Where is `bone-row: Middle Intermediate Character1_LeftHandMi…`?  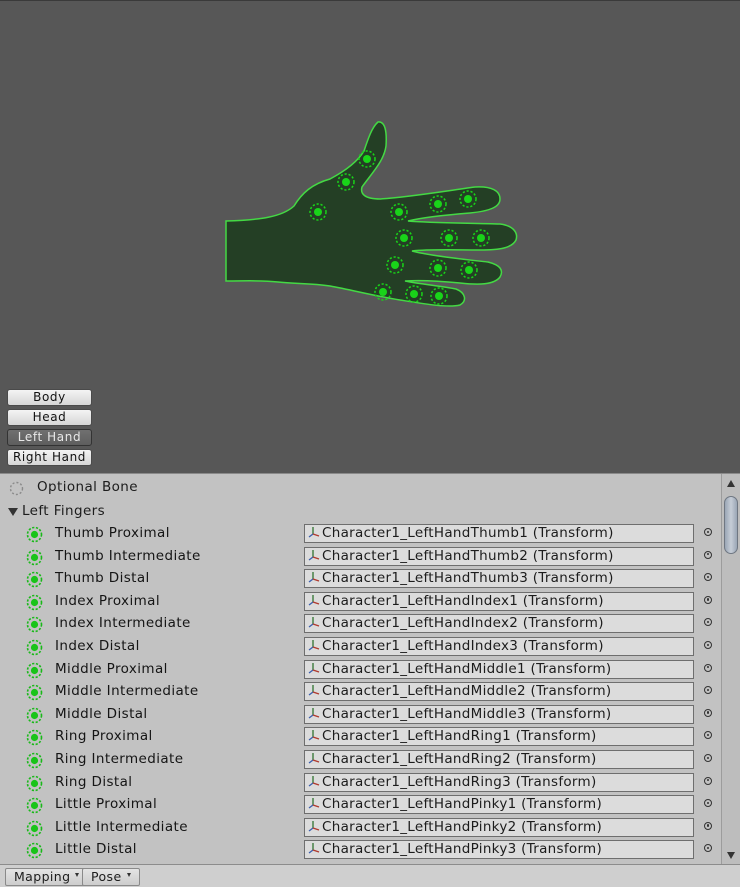
bone-row: Middle Intermediate Character1_LeftHandMi… is located at coordinates (360, 692).